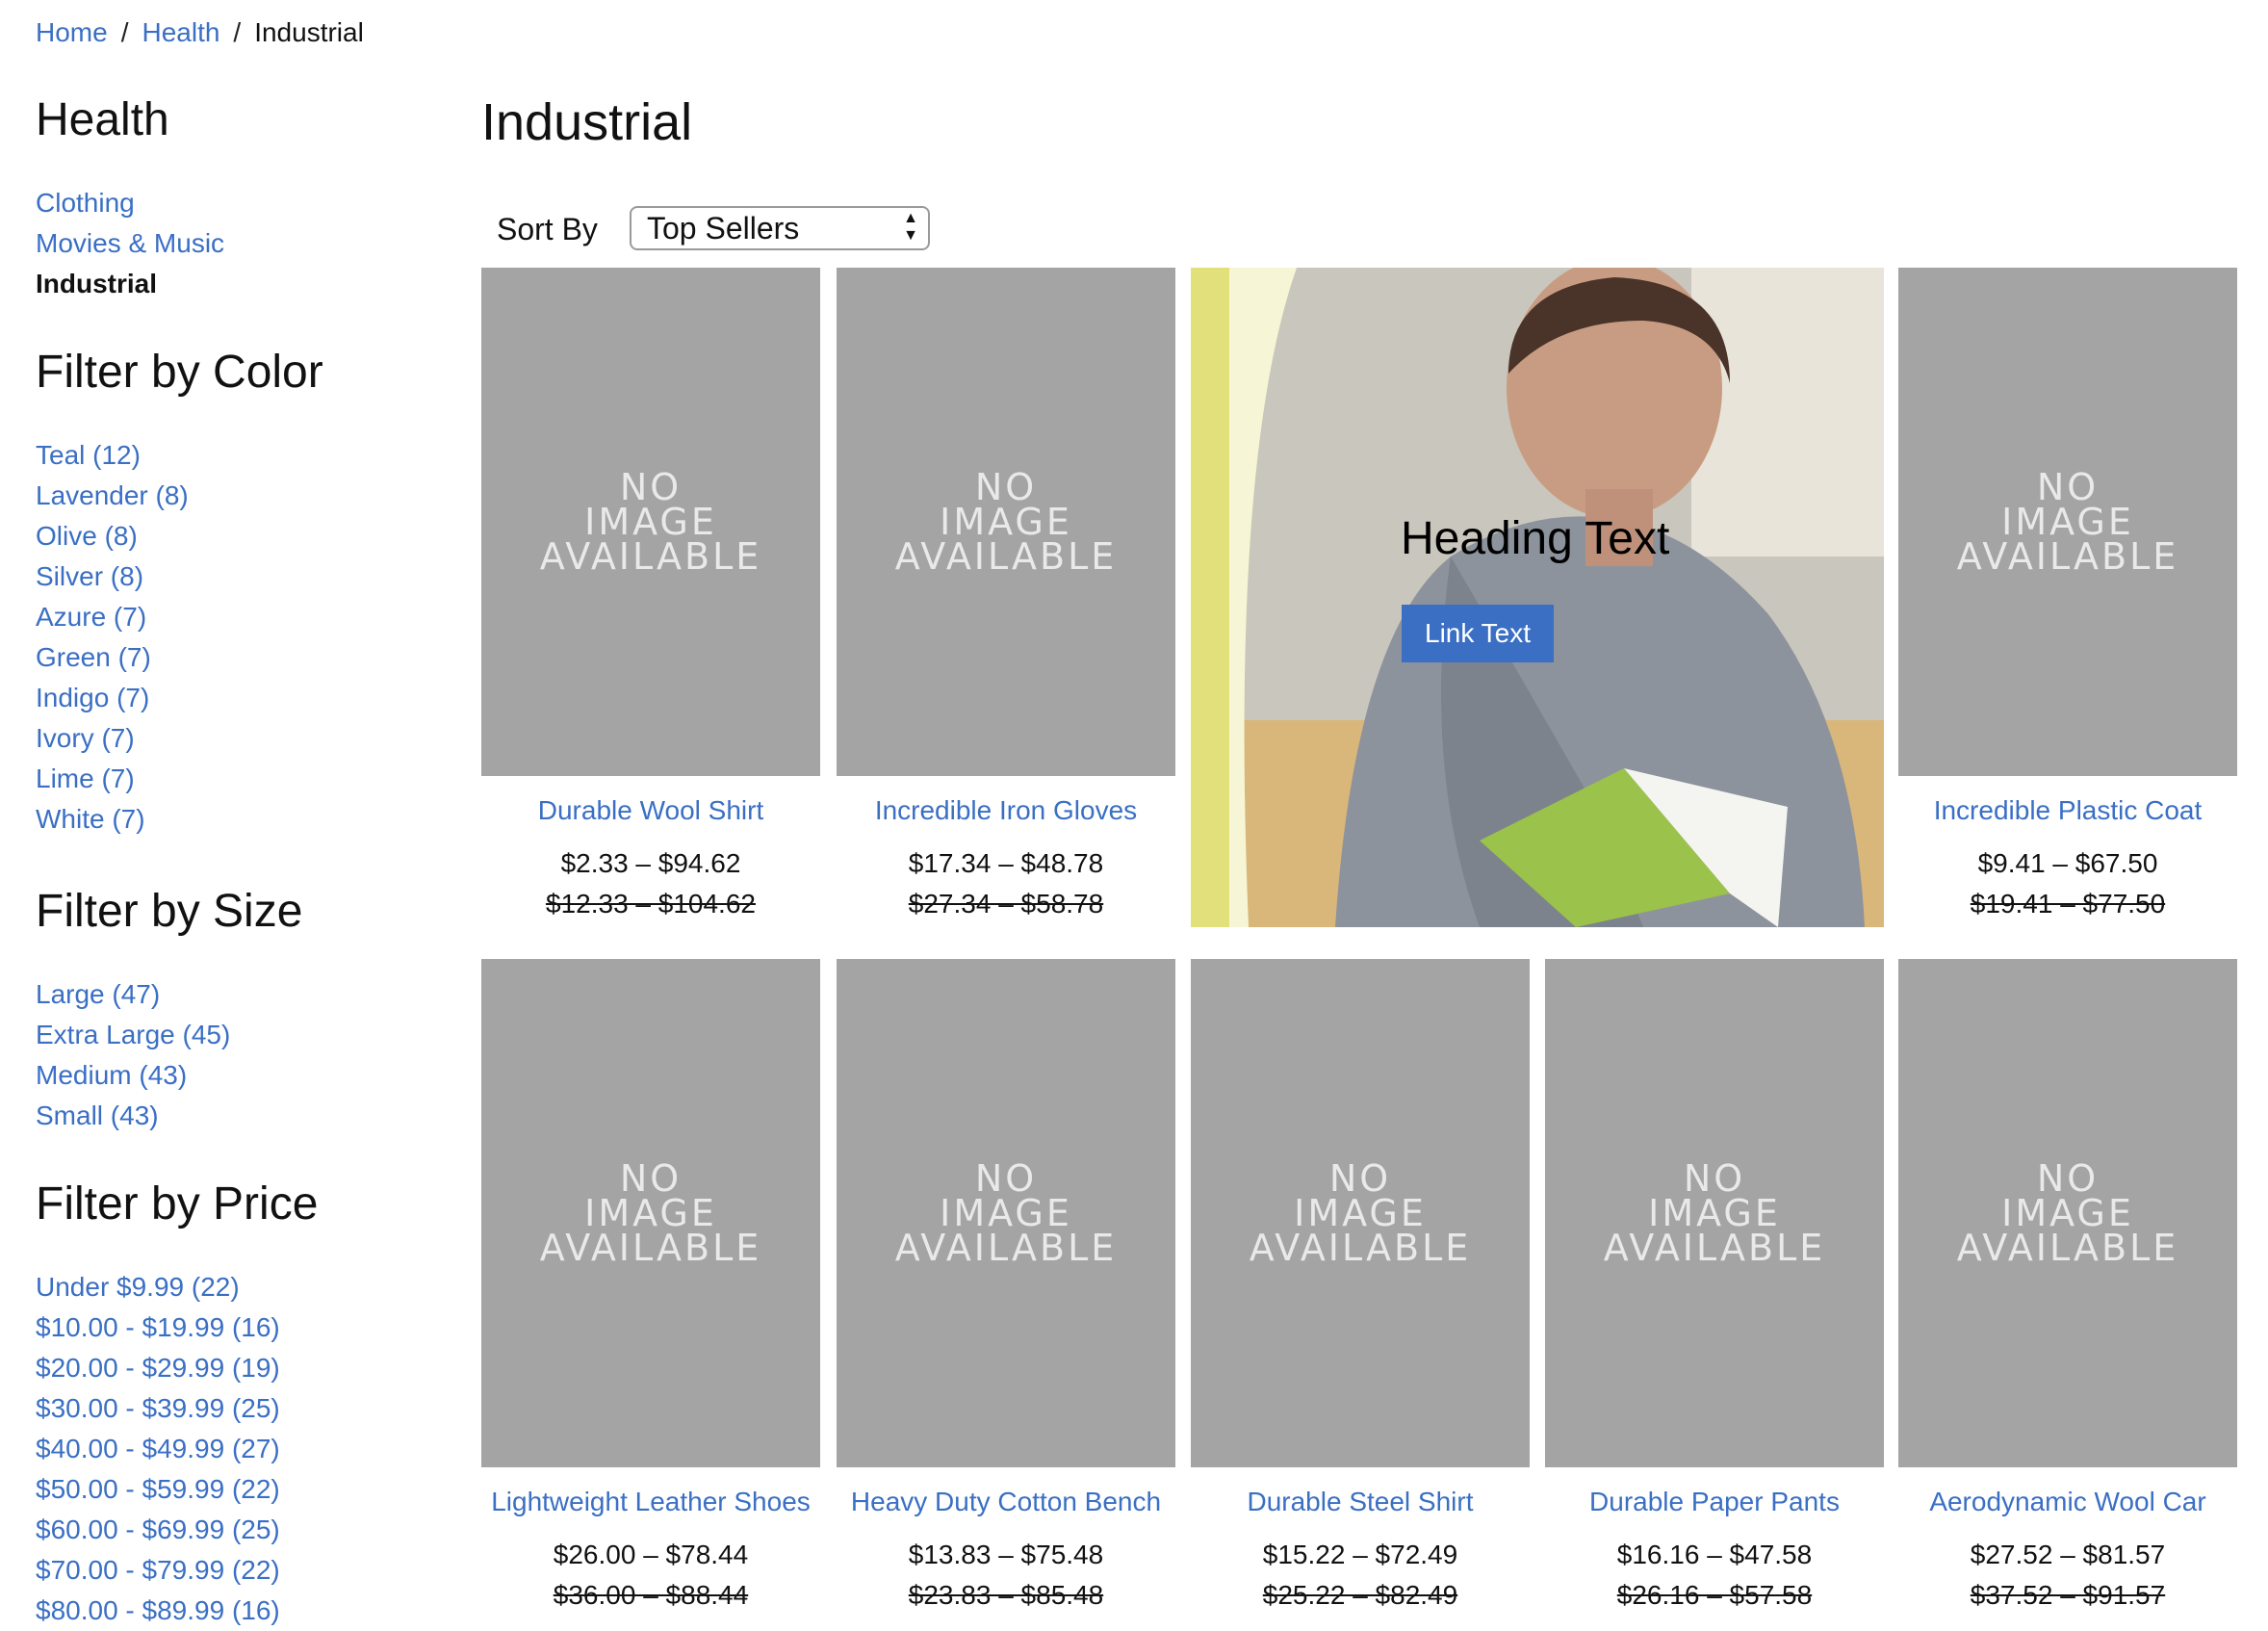 This screenshot has height=1631, width=2268. What do you see at coordinates (2067, 810) in the screenshot?
I see `product-name-link: Incredible Plastic Coat` at bounding box center [2067, 810].